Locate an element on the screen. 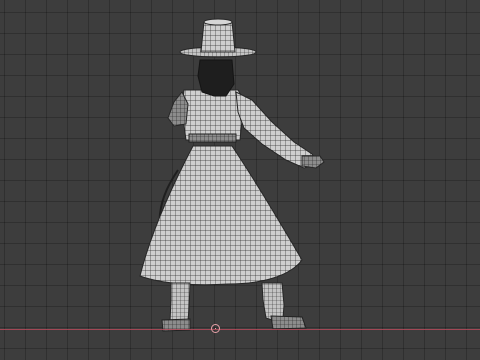  hat-top is located at coordinates (218, 22).